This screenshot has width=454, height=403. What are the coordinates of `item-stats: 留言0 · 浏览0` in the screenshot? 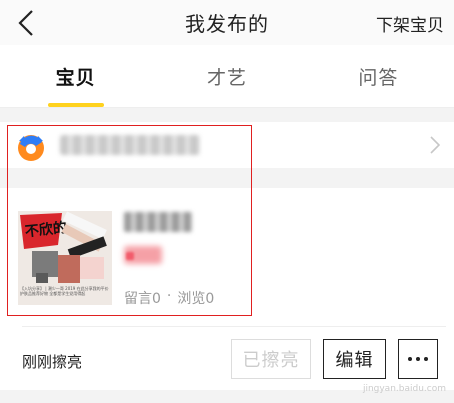 It's located at (169, 298).